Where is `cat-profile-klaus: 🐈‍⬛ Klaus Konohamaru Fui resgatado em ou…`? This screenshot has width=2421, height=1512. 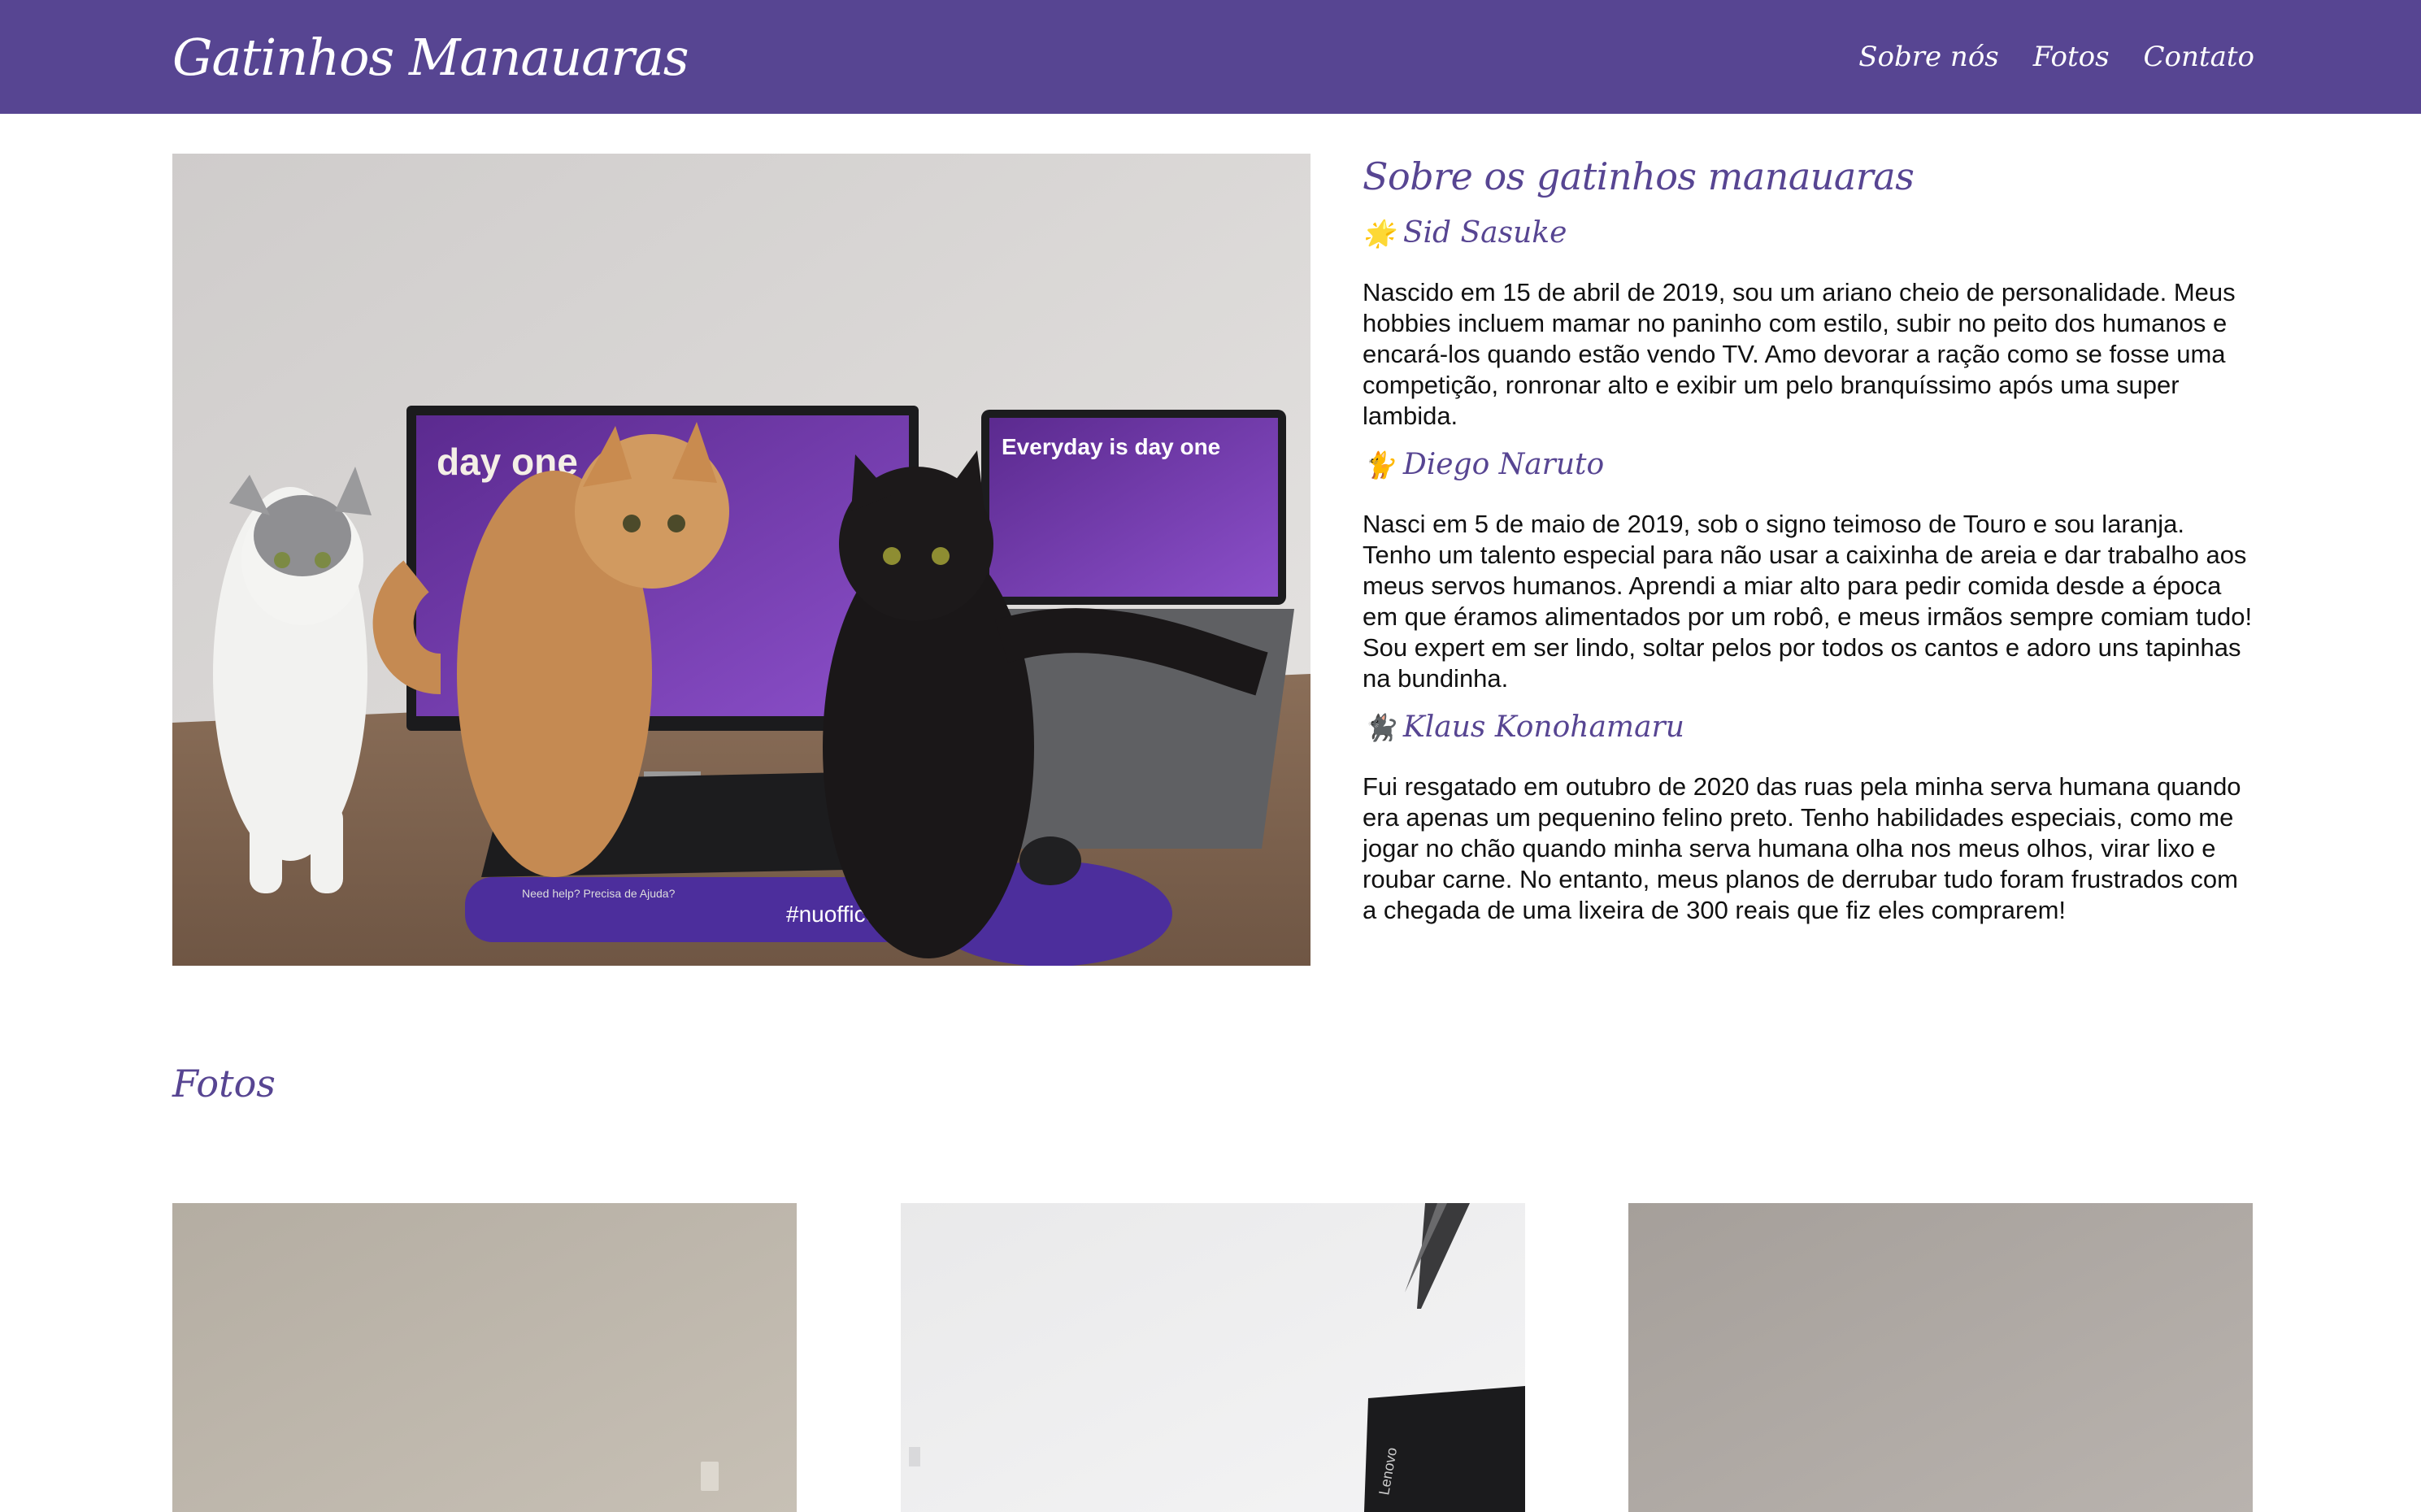 cat-profile-klaus: 🐈‍⬛ Klaus Konohamaru Fui resgatado em ou… is located at coordinates (1810, 818).